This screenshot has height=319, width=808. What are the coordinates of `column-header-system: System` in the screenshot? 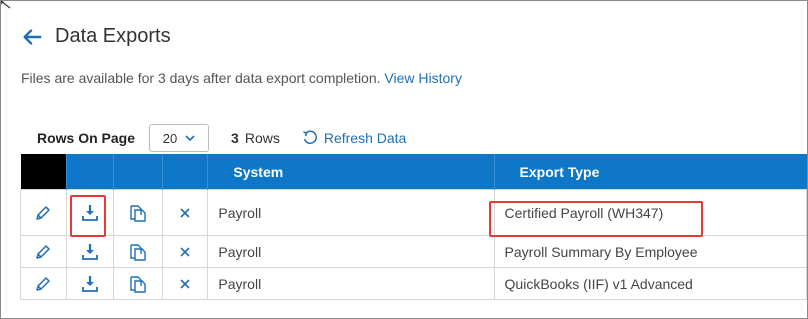 It's located at (351, 172).